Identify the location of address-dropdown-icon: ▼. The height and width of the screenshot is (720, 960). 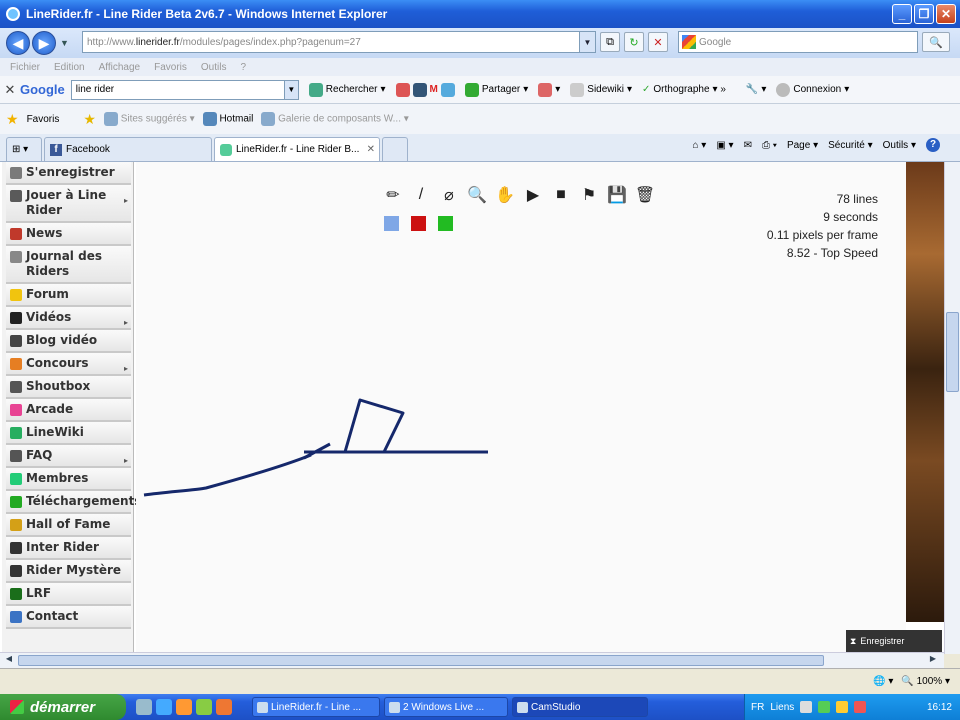
(587, 42).